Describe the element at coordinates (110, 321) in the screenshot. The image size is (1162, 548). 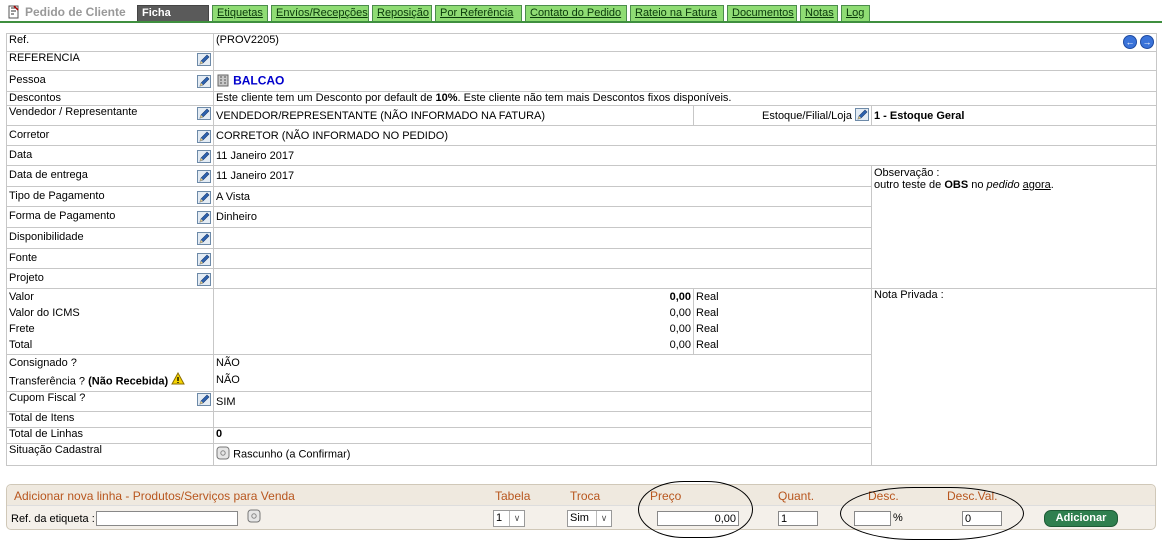
I see `valores-labels: Valor Valor do ICMS Frete Total` at that location.